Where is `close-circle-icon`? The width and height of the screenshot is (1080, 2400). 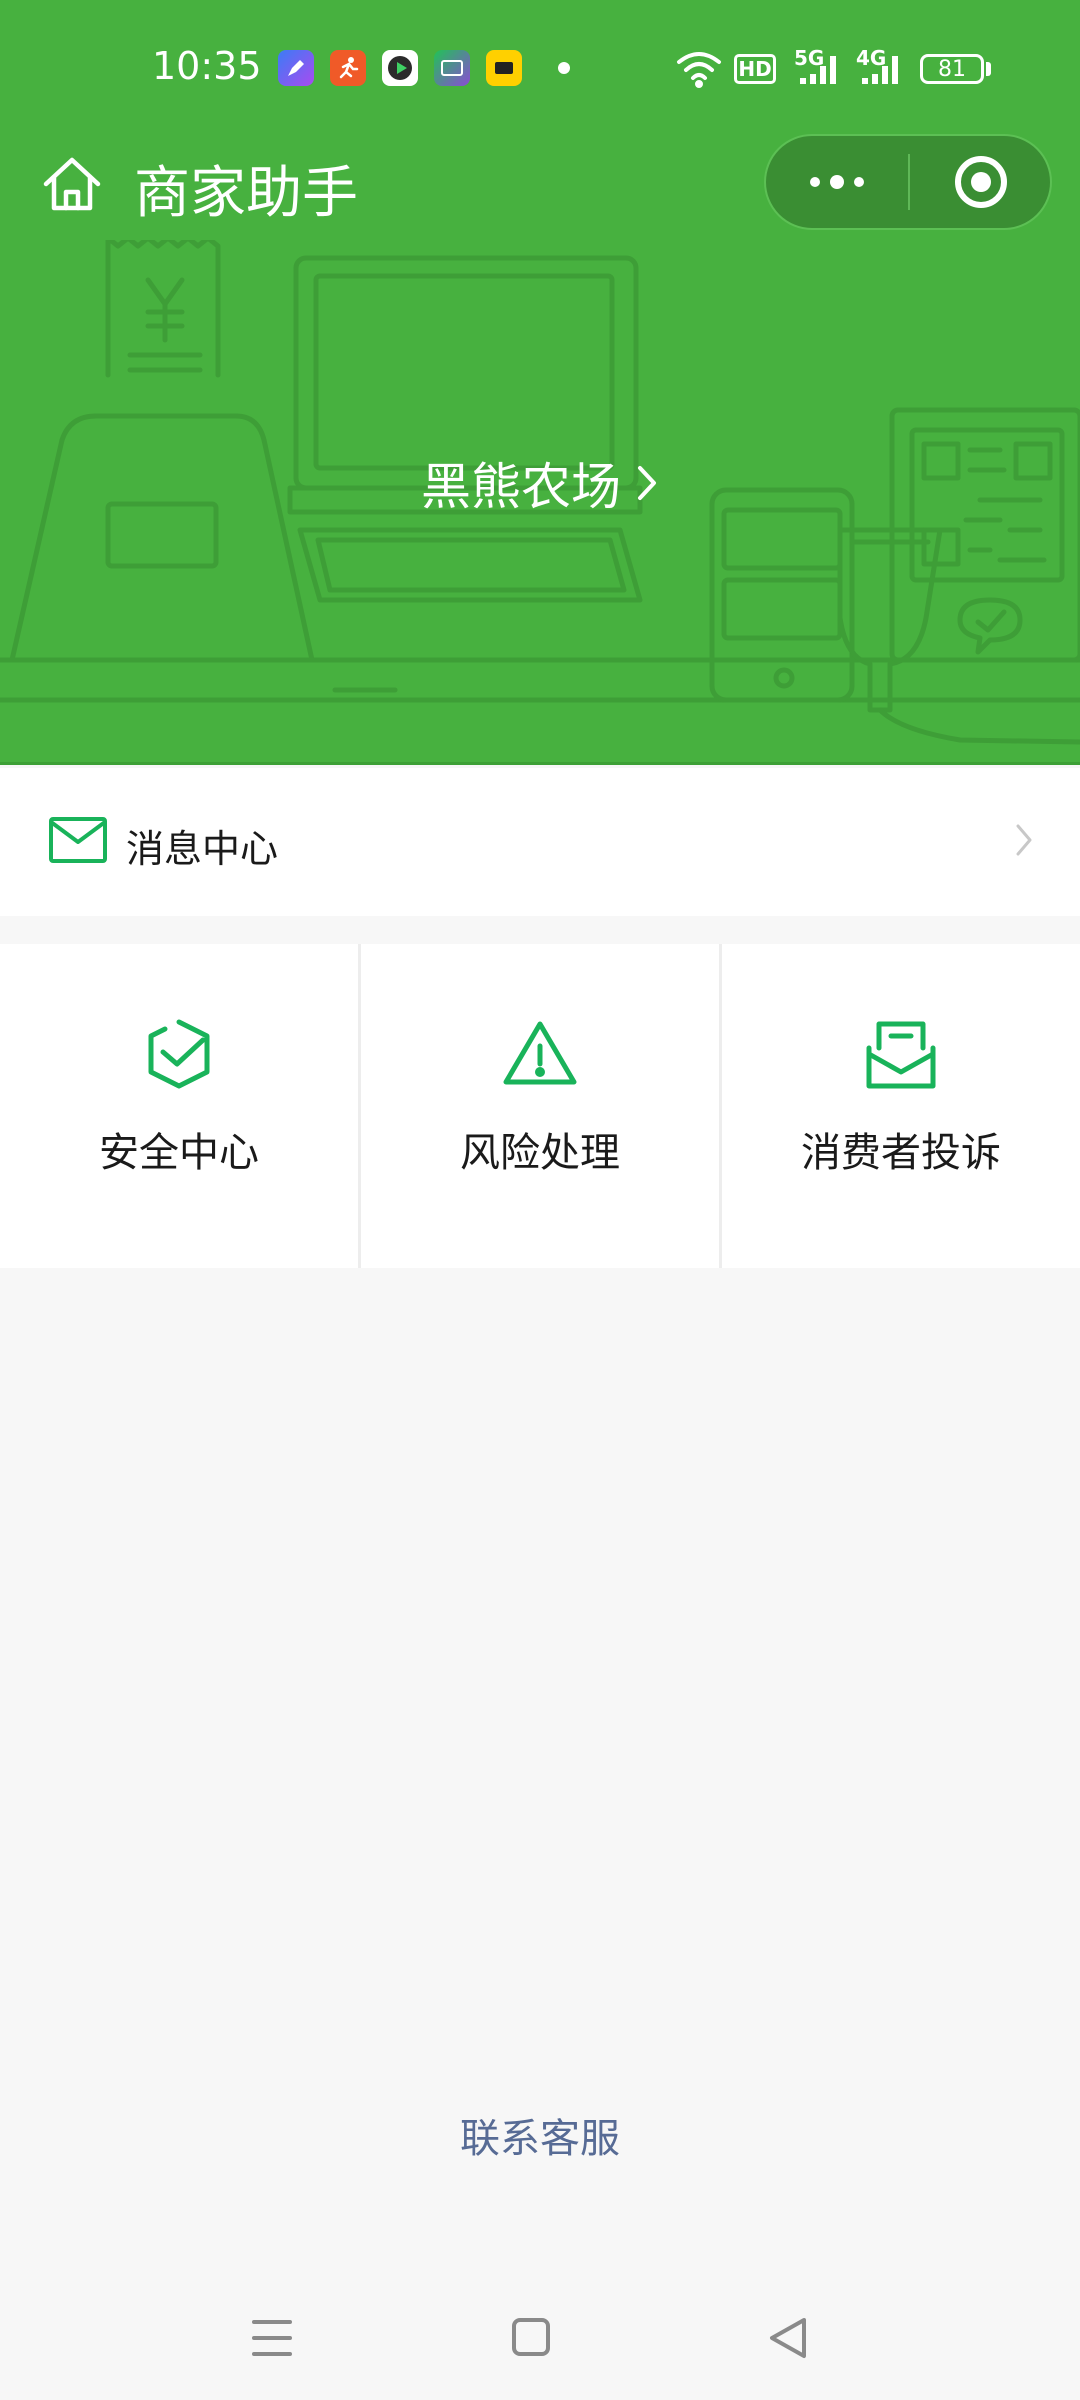
close-circle-icon is located at coordinates (981, 182).